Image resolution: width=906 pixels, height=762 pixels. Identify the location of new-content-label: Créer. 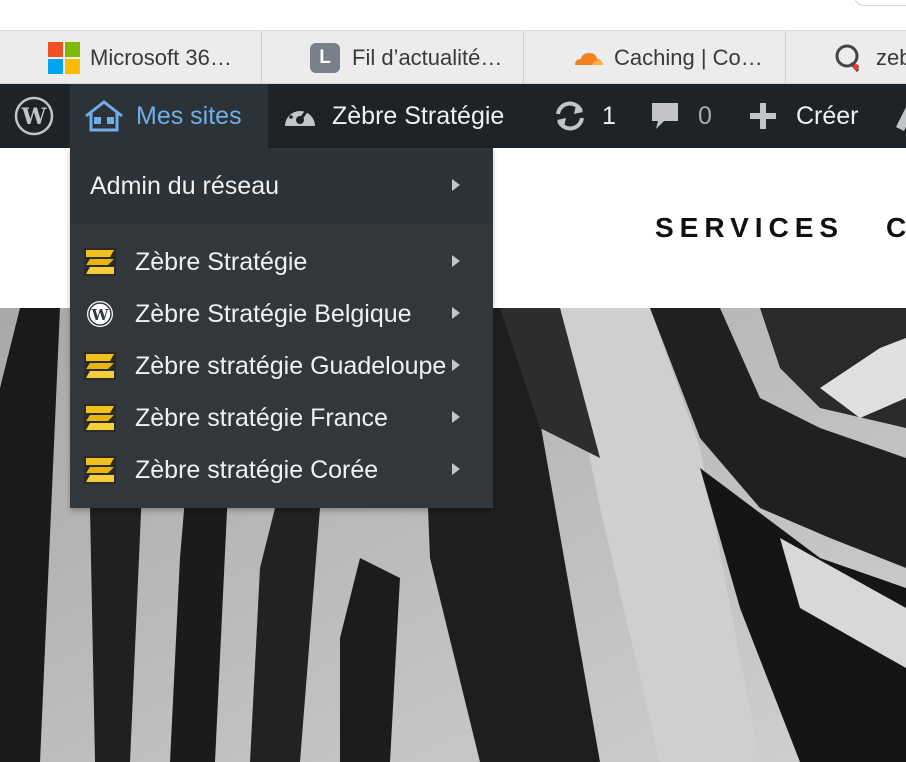
(827, 115).